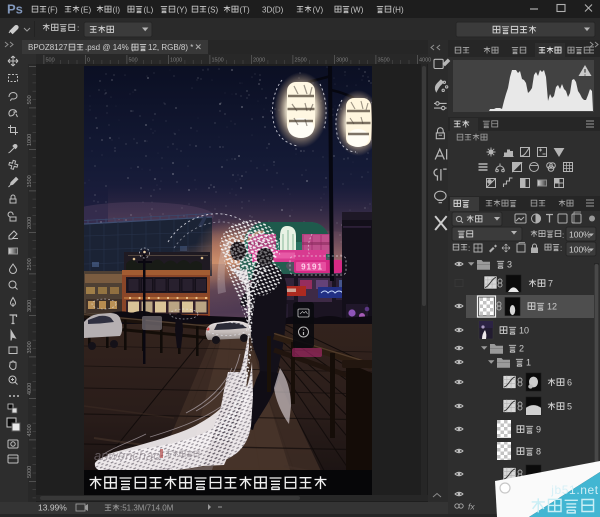 The image size is (600, 517). I want to click on svg-text: 8, so click(538, 452).